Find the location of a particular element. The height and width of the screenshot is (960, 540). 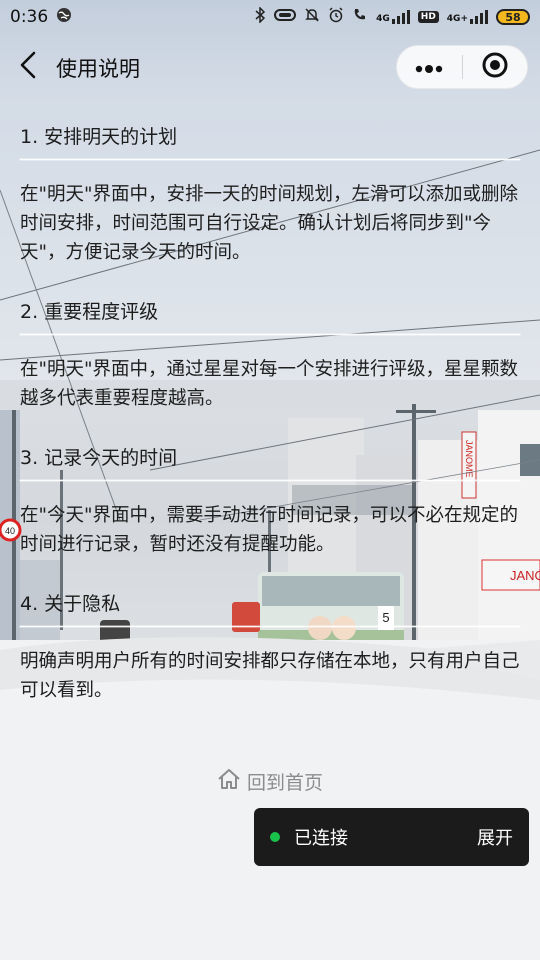

battery-indicator: 58 is located at coordinates (513, 17).